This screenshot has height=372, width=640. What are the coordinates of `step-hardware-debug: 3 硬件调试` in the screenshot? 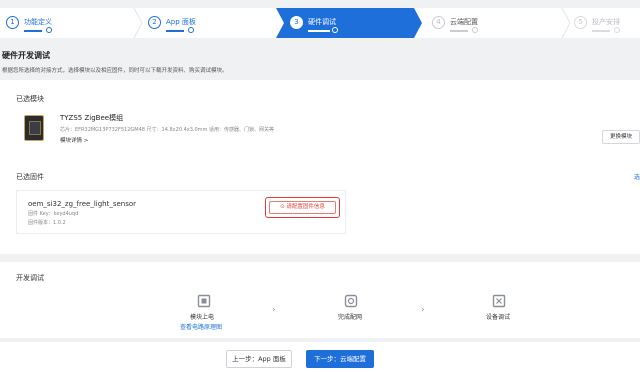 It's located at (349, 23).